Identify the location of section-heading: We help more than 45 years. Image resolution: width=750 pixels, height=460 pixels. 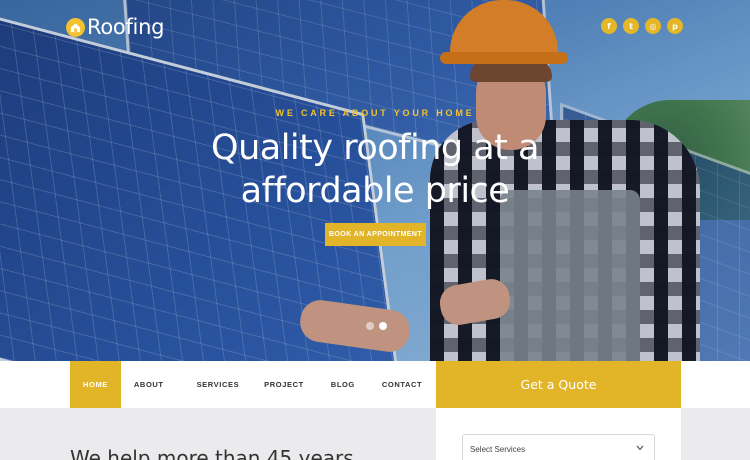
(212, 453).